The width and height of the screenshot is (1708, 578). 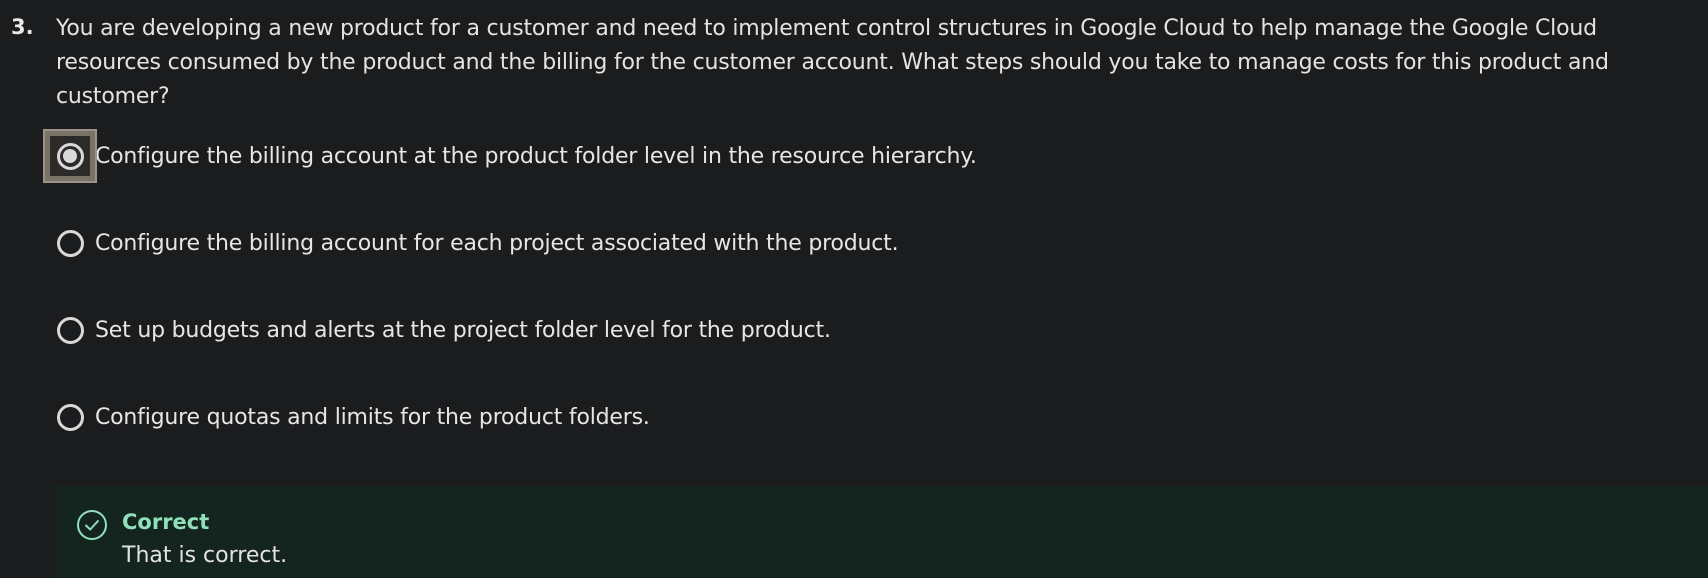 I want to click on radio-focus-ring, so click(x=70, y=156).